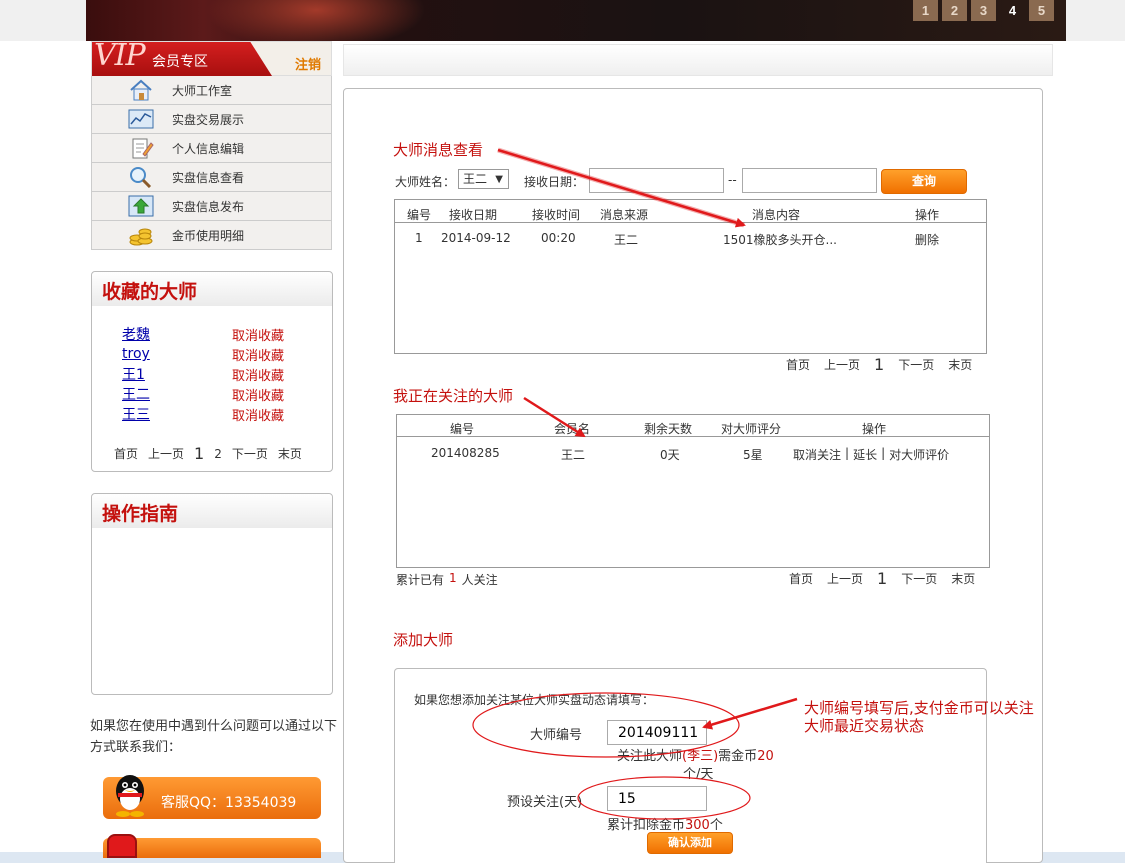 This screenshot has width=1125, height=863. What do you see at coordinates (208, 177) in the screenshot?
I see `sidebar-item-label: 实盘信息查看` at bounding box center [208, 177].